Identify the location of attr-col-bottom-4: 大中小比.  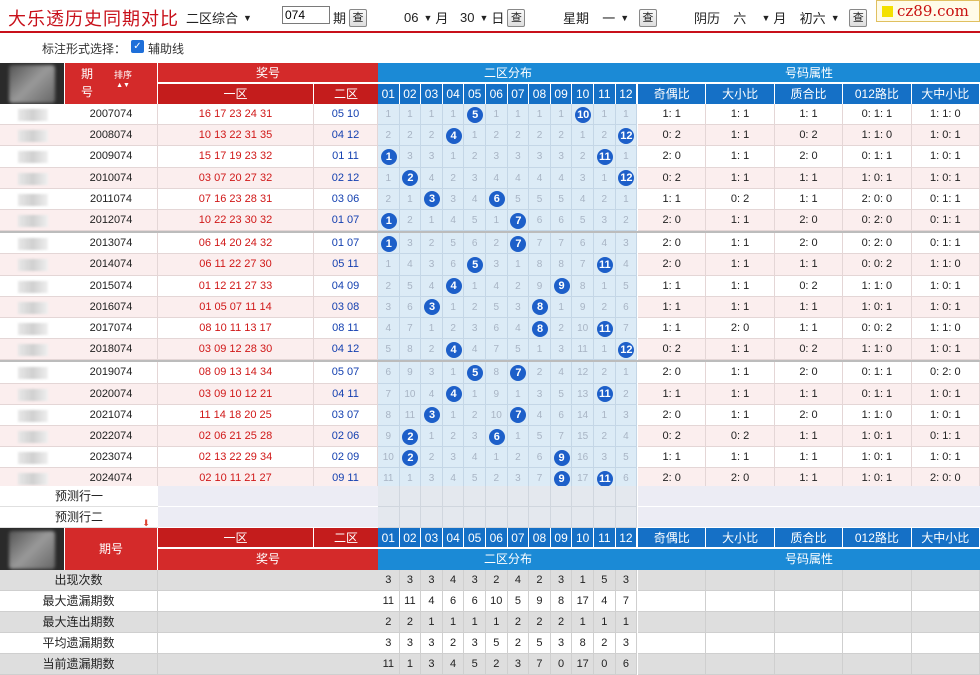
(945, 538).